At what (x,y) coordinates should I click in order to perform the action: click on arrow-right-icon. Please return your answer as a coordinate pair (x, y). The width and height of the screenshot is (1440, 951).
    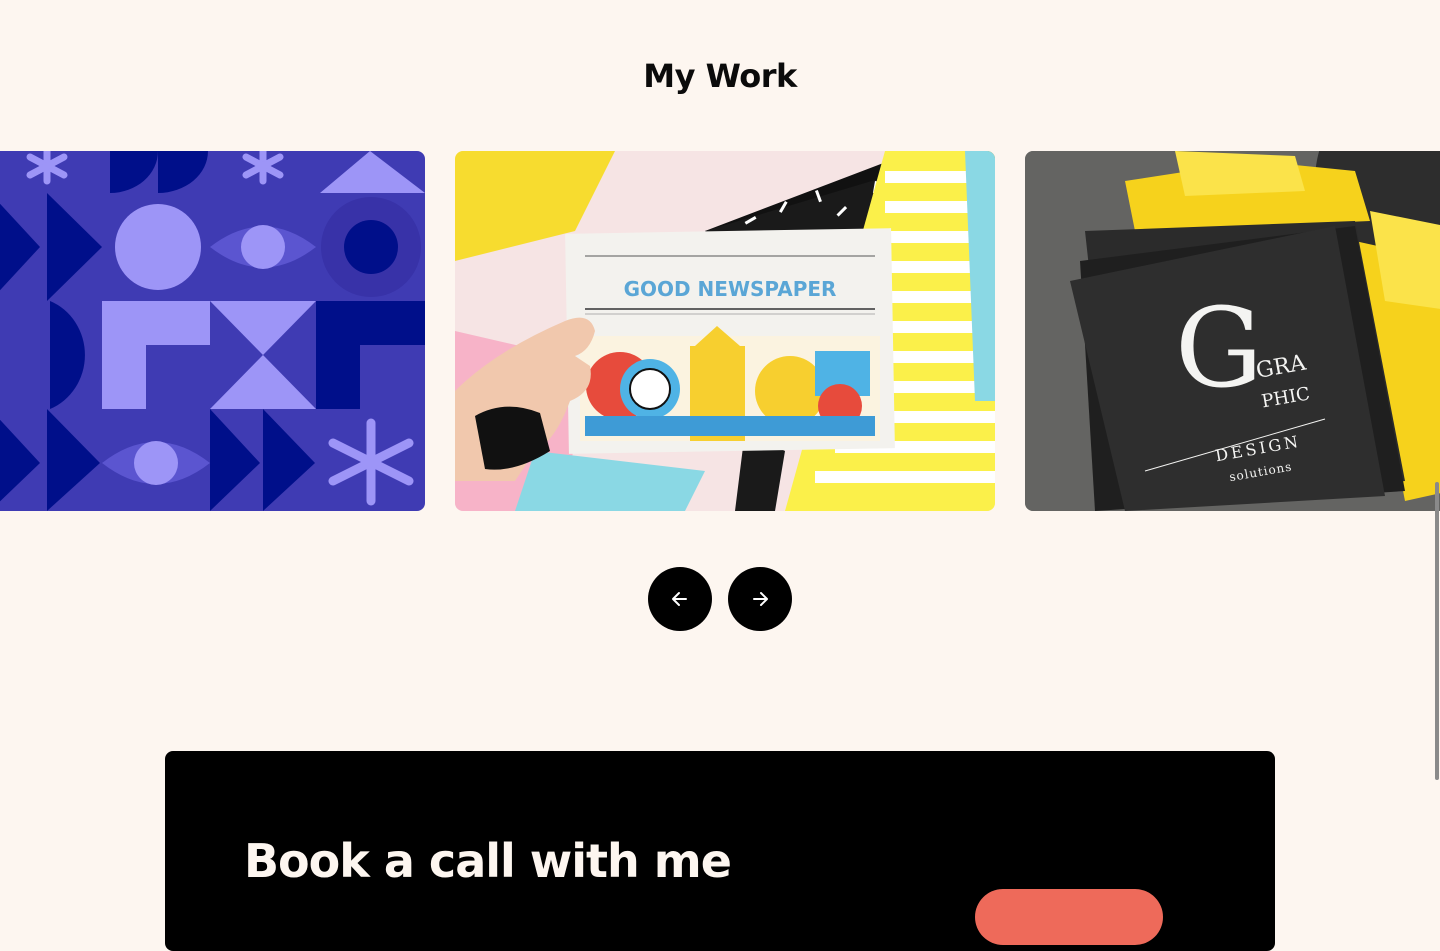
    Looking at the image, I should click on (760, 599).